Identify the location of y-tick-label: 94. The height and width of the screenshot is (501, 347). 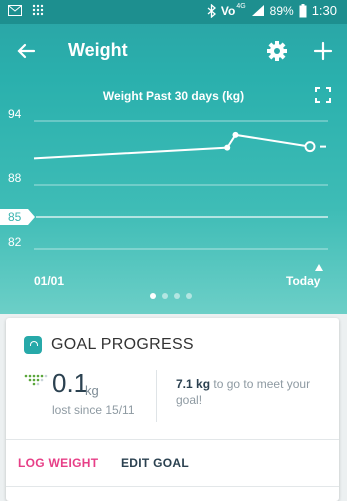
(15, 114).